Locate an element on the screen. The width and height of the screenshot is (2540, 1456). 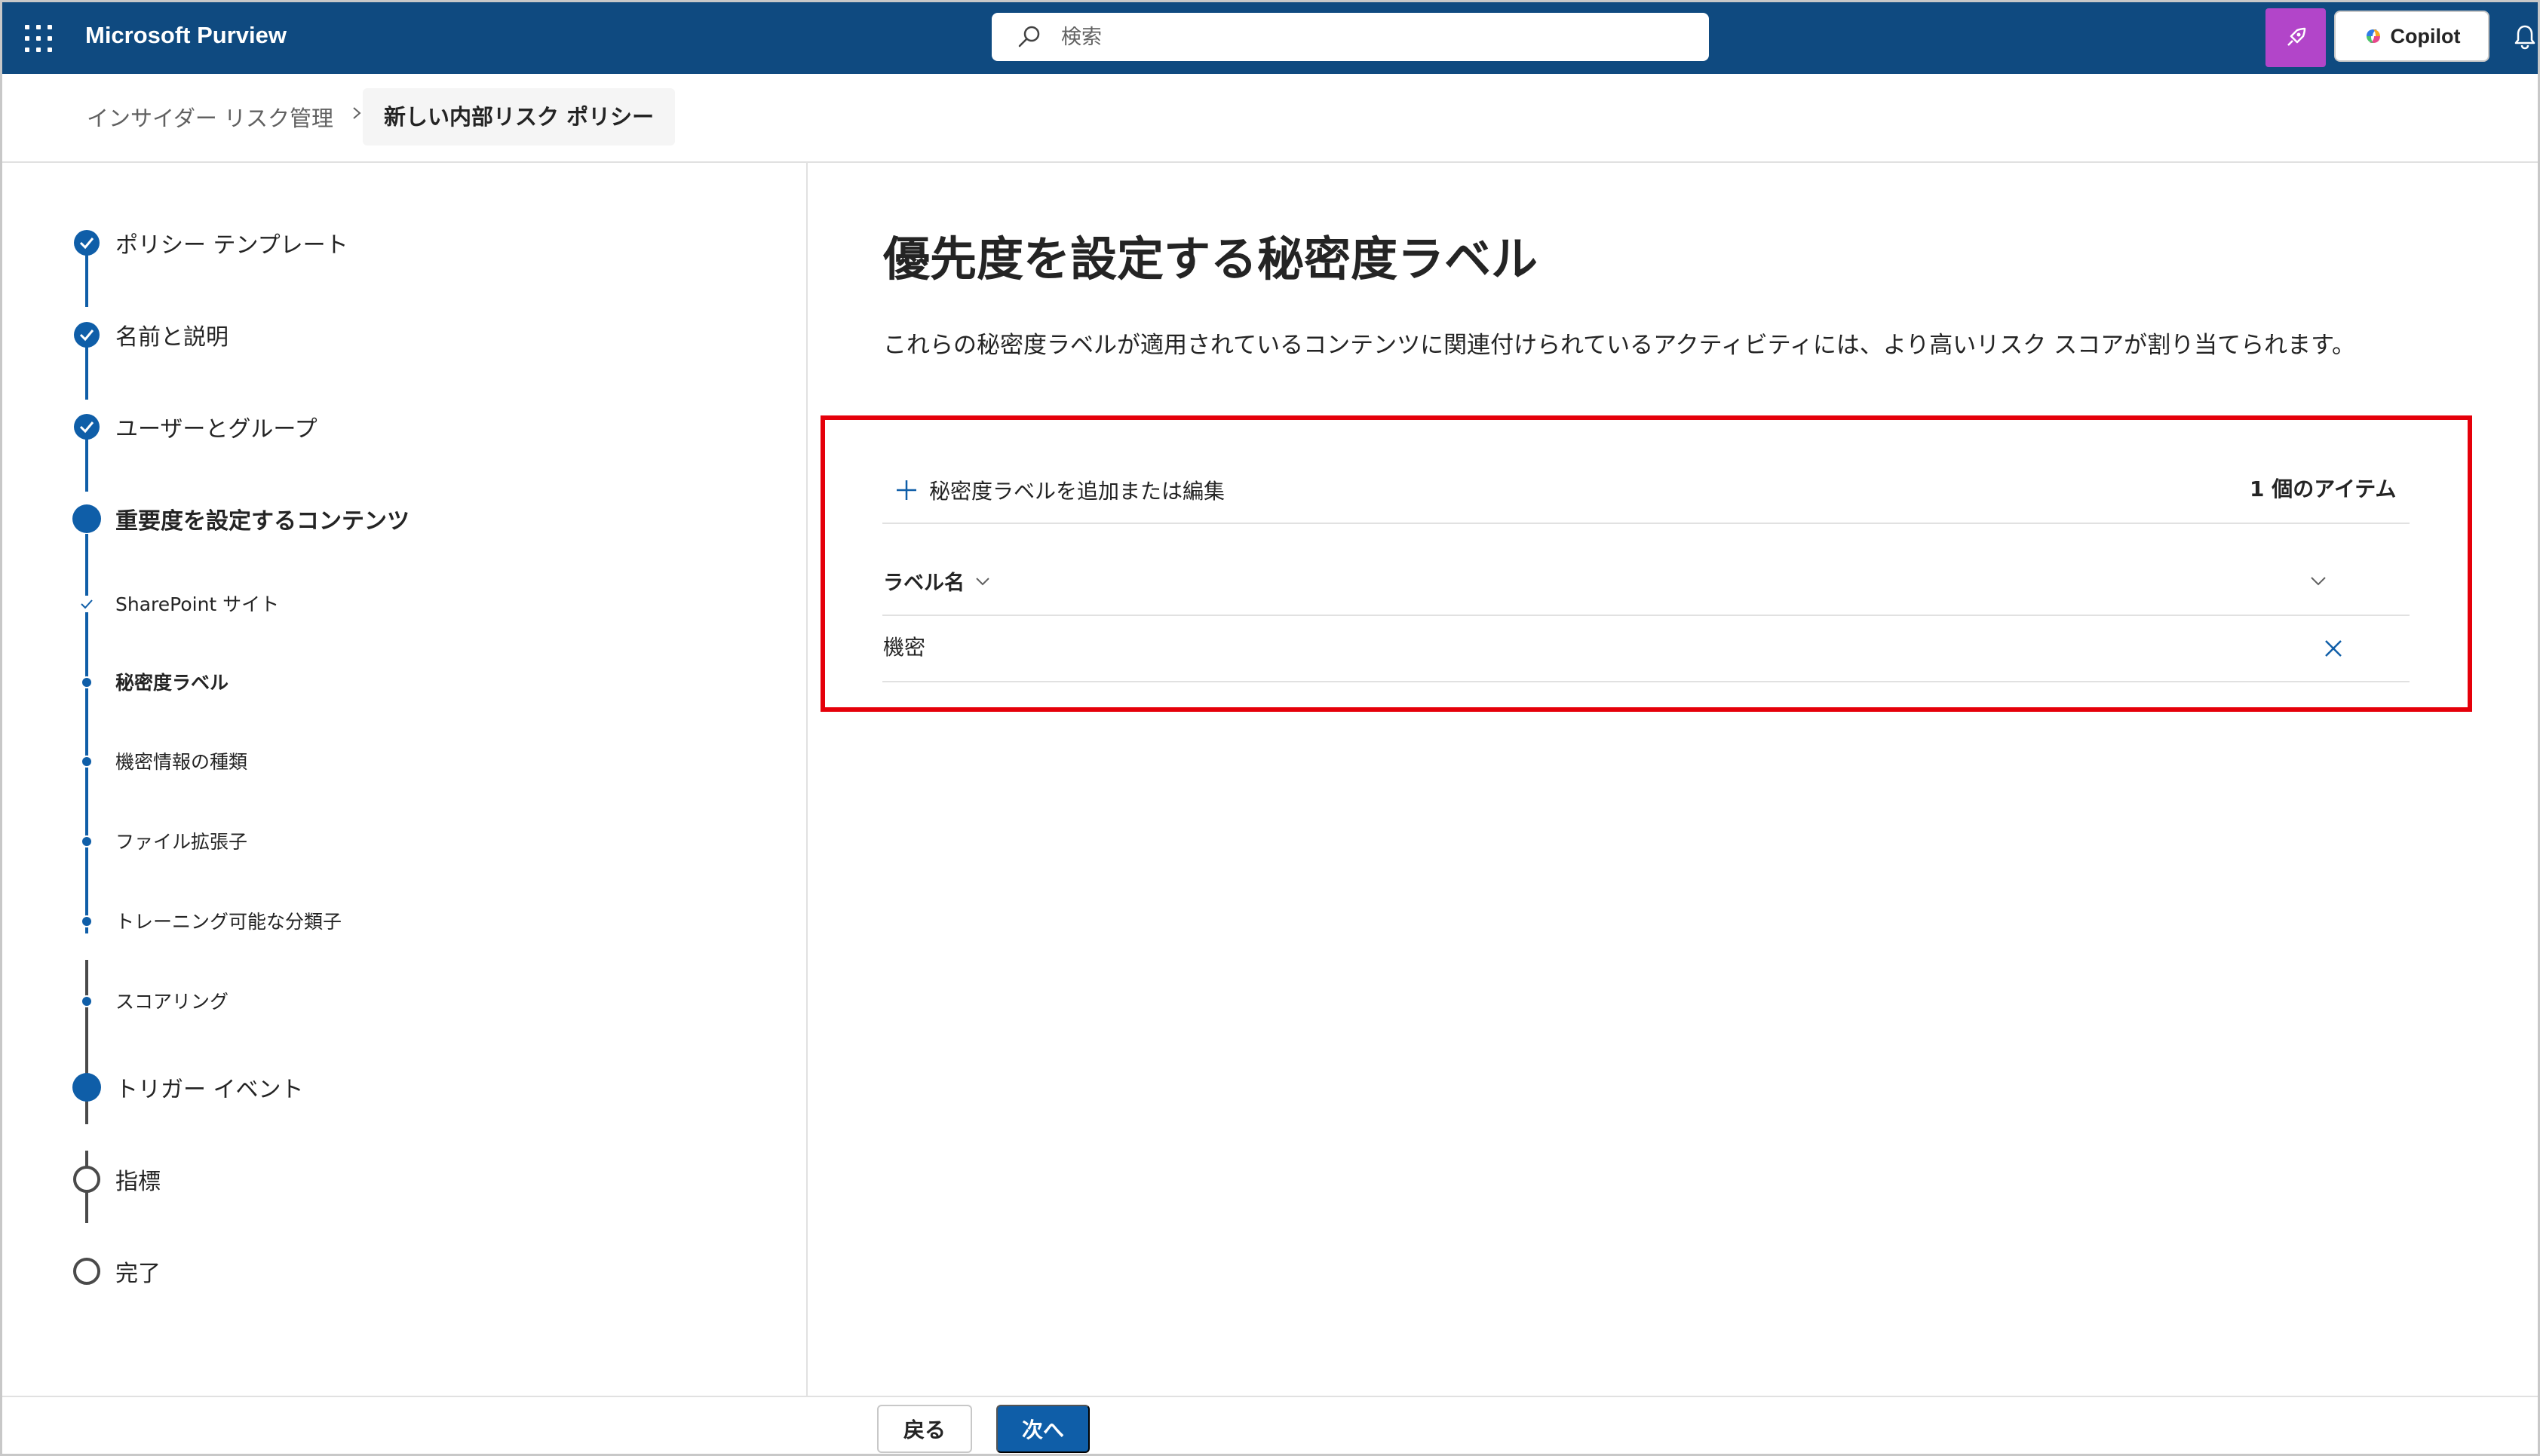
plus-icon is located at coordinates (906, 490).